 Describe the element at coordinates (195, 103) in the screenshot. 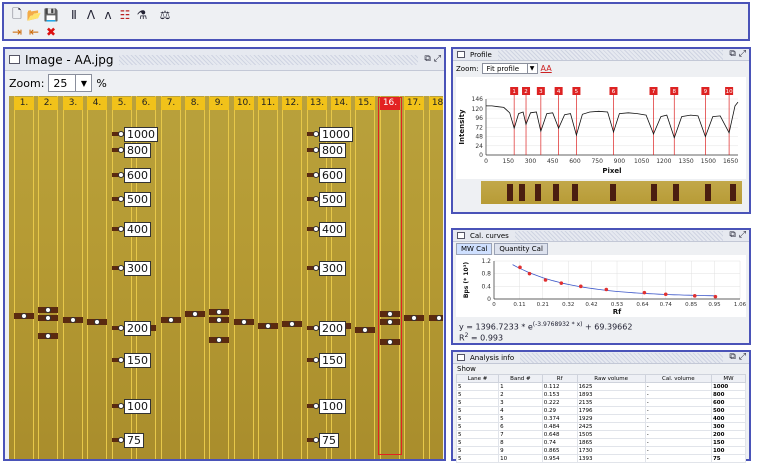

I see `lane-label: 8.` at that location.